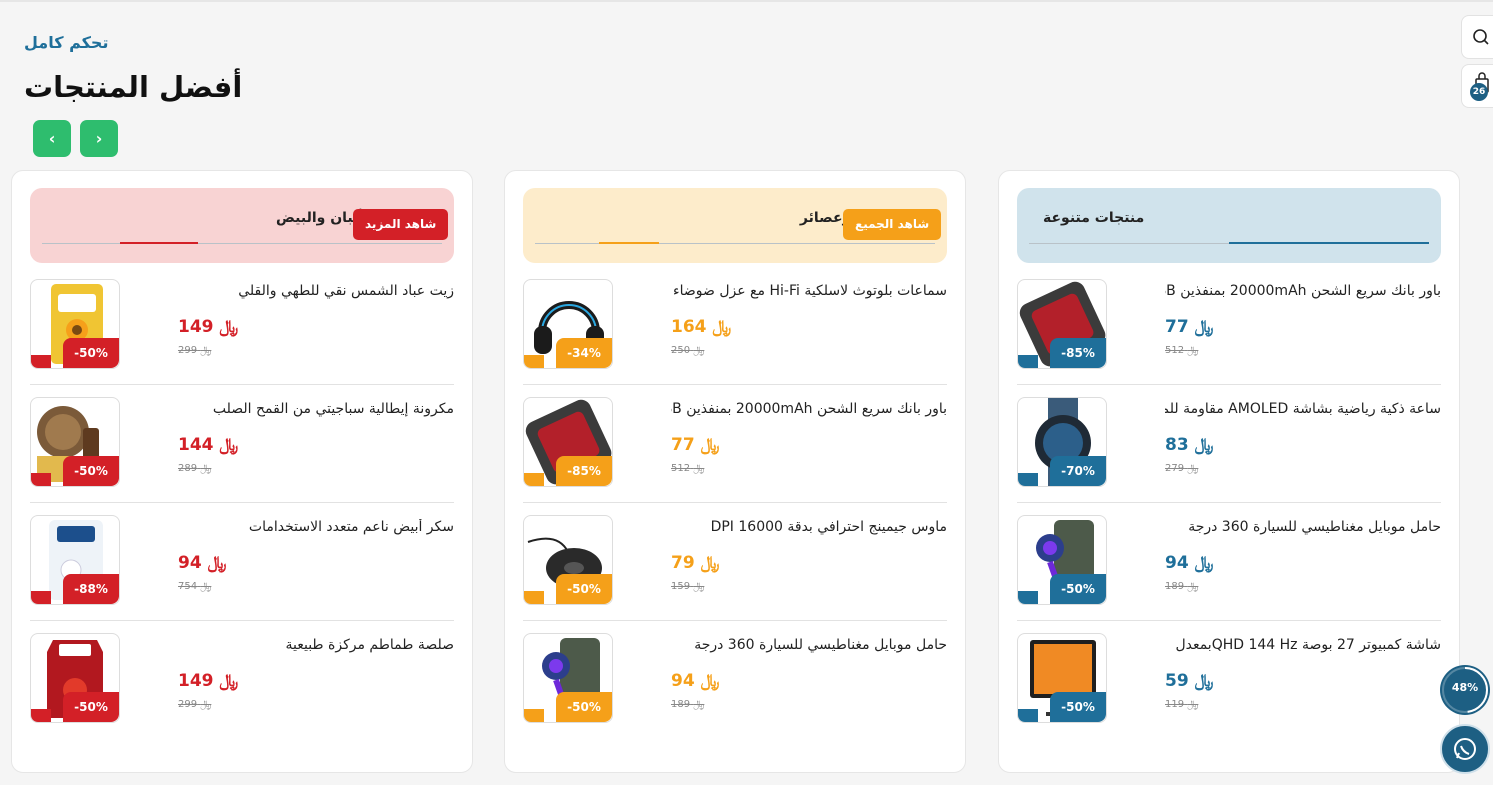  What do you see at coordinates (208, 327) in the screenshot?
I see `product-price: 149 ﷼` at bounding box center [208, 327].